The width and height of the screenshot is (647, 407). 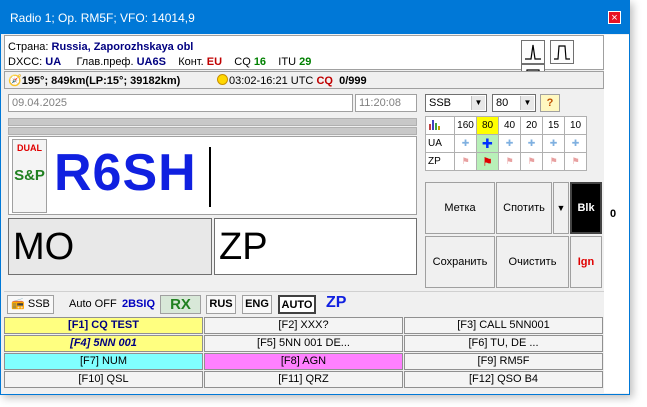 I want to click on f12-button: [F12] QSO B4, so click(x=503, y=379).